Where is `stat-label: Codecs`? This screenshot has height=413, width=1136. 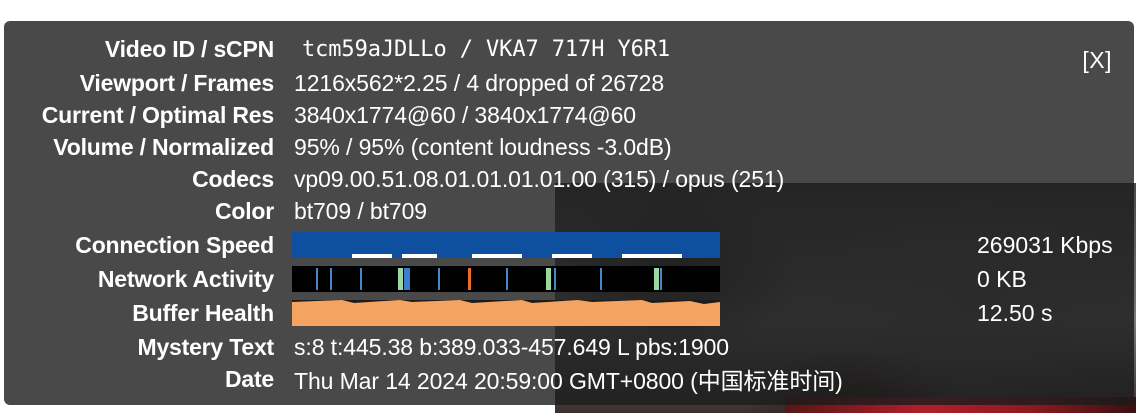 stat-label: Codecs is located at coordinates (233, 178).